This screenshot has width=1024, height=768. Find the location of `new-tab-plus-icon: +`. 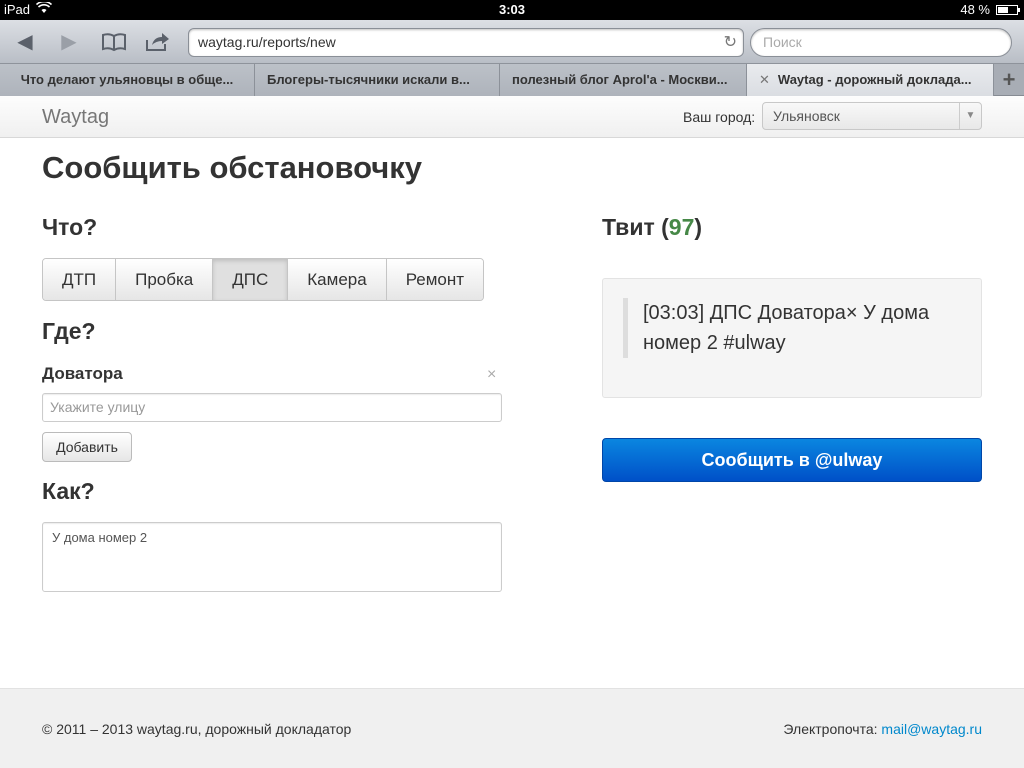

new-tab-plus-icon: + is located at coordinates (1009, 80).